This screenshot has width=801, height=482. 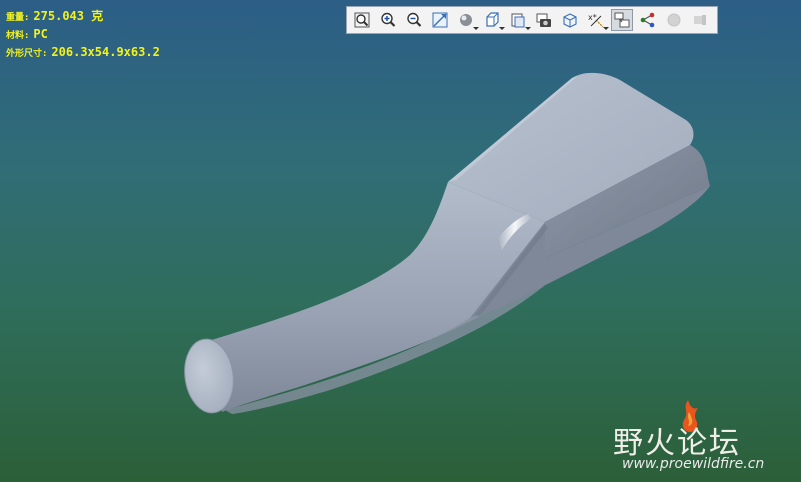 I want to click on watermark-url: www.proewildfire.cn, so click(x=693, y=464).